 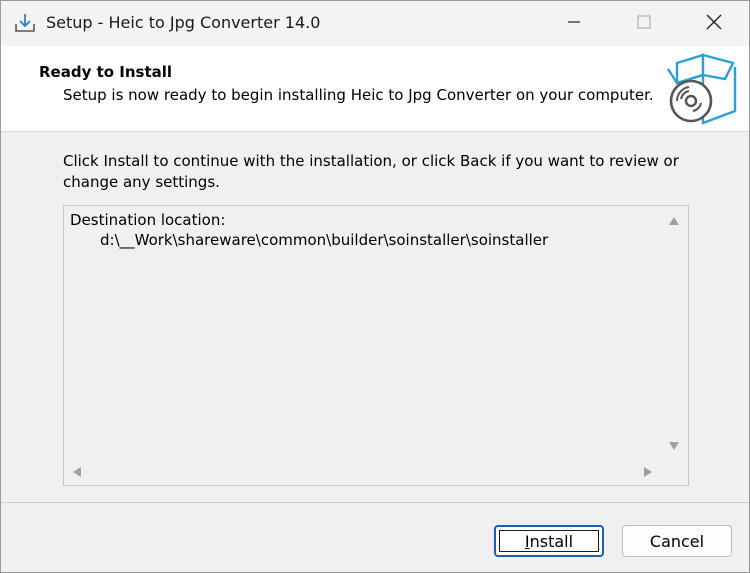 What do you see at coordinates (77, 472) in the screenshot?
I see `scroll-left-icon` at bounding box center [77, 472].